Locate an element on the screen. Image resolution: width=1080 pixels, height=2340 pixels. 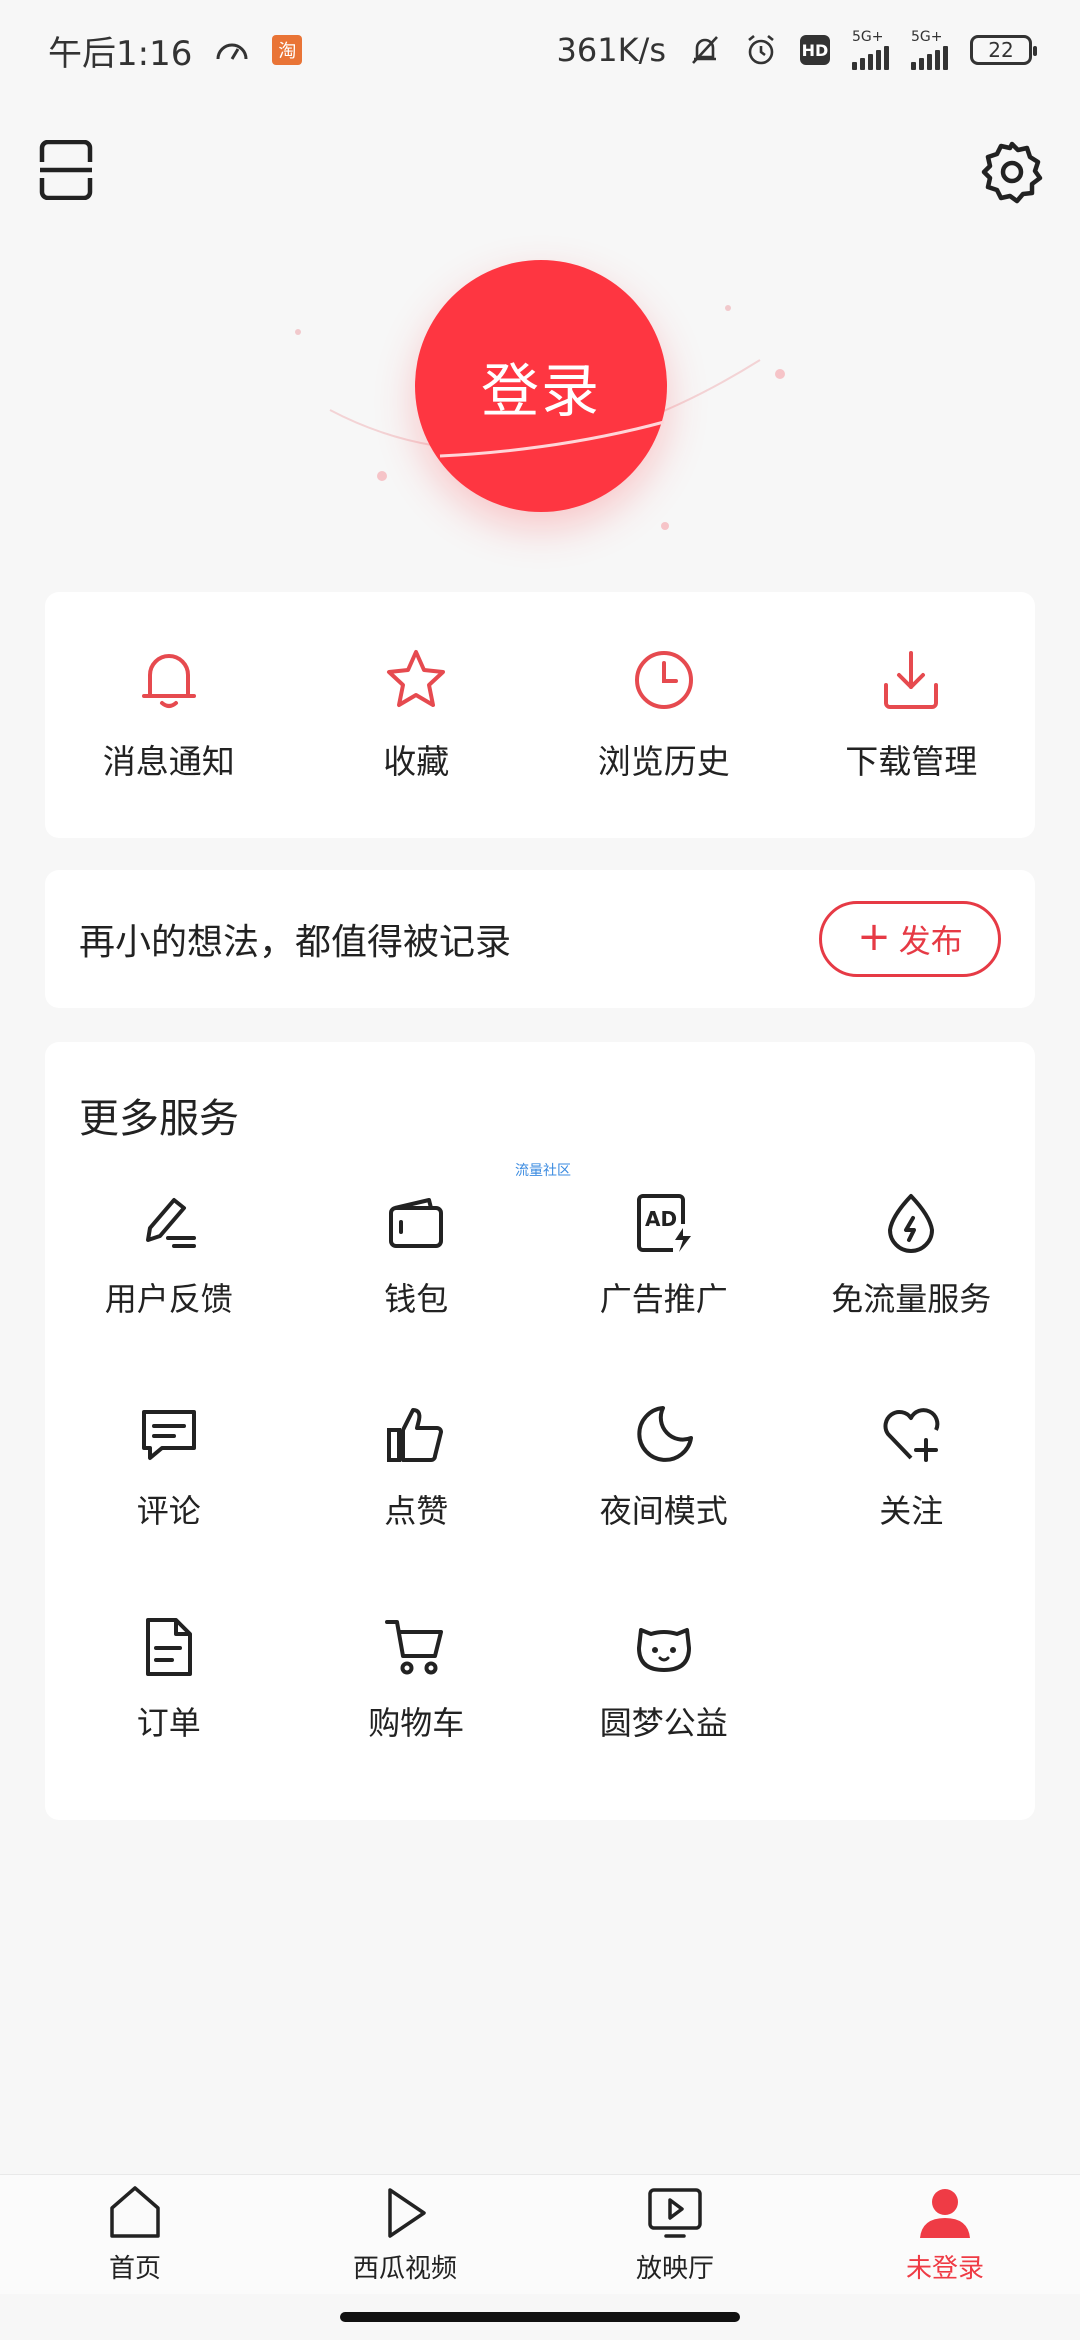
bell-icon is located at coordinates (168, 681).